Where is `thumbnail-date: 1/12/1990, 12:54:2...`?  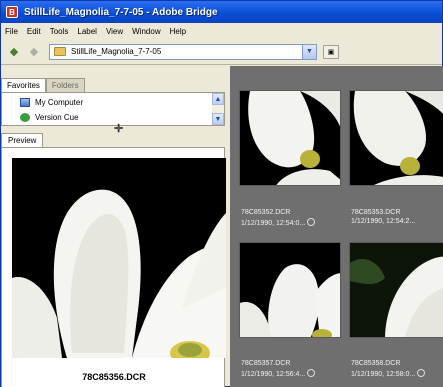
thumbnail-date: 1/12/1990, 12:54:2... is located at coordinates (383, 221).